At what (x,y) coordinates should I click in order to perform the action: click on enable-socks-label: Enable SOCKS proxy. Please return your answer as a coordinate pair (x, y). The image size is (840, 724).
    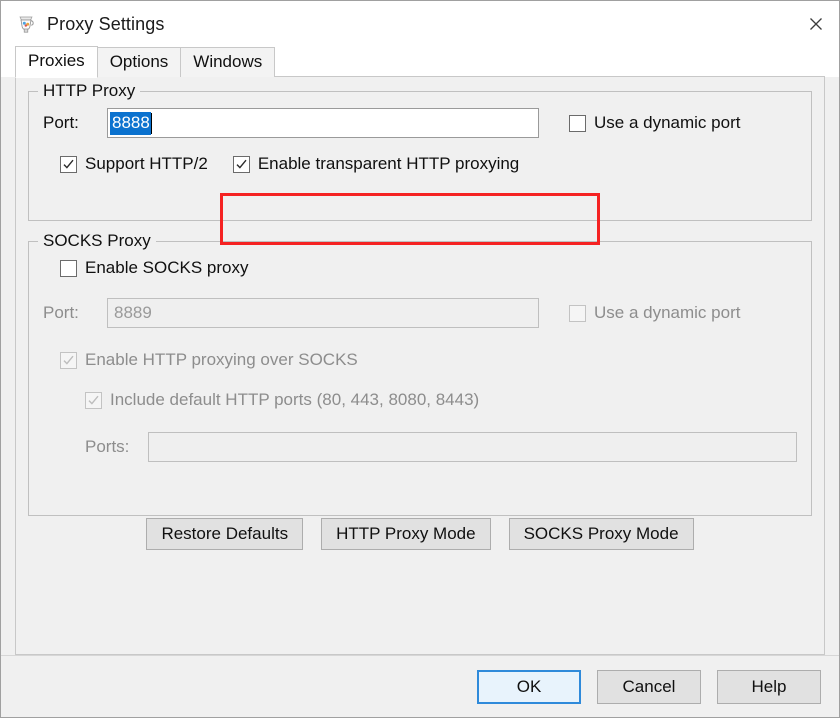
    Looking at the image, I should click on (167, 267).